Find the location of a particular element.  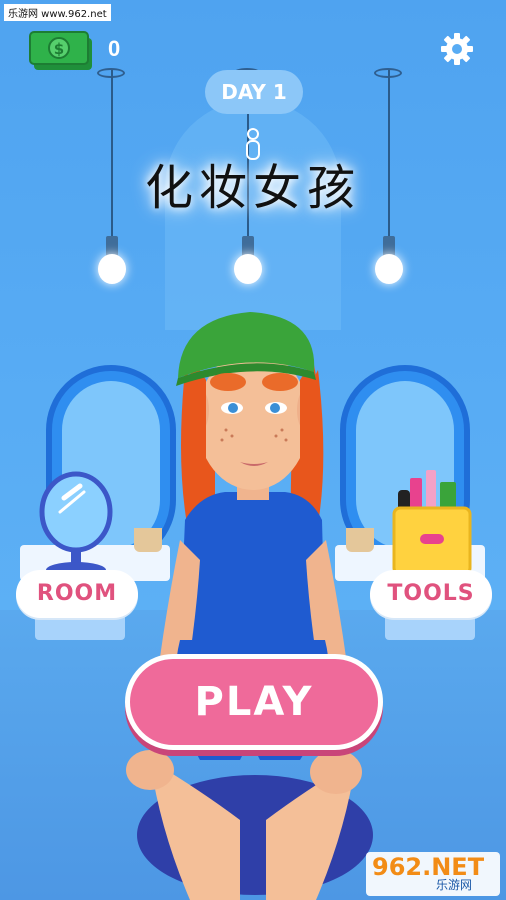

tools-button: TOOLS is located at coordinates (431, 594).